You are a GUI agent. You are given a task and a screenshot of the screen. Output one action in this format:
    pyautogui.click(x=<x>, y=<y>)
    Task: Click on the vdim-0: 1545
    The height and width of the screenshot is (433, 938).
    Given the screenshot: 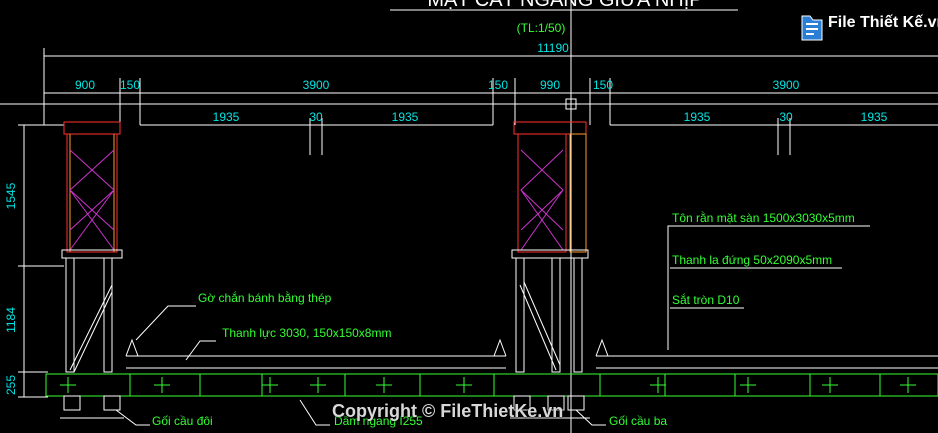 What is the action you would take?
    pyautogui.click(x=11, y=195)
    